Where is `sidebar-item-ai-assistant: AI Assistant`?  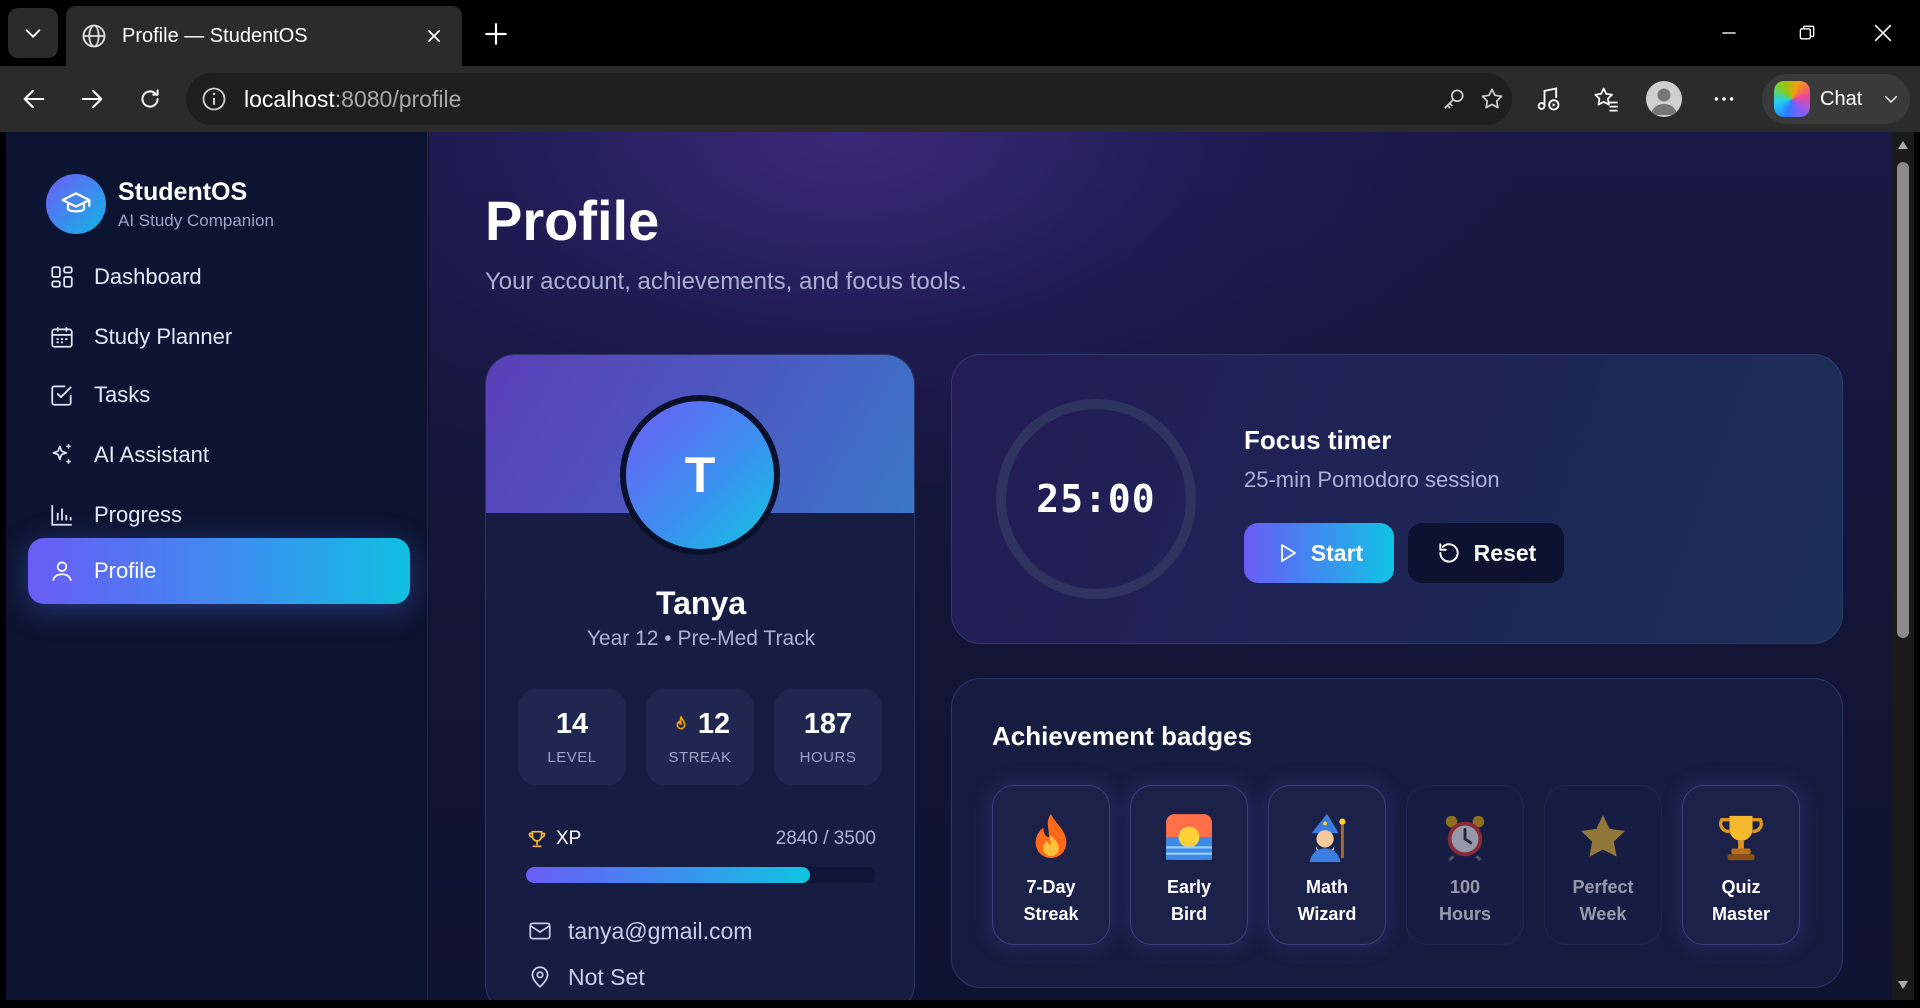 sidebar-item-ai-assistant: AI Assistant is located at coordinates (219, 455).